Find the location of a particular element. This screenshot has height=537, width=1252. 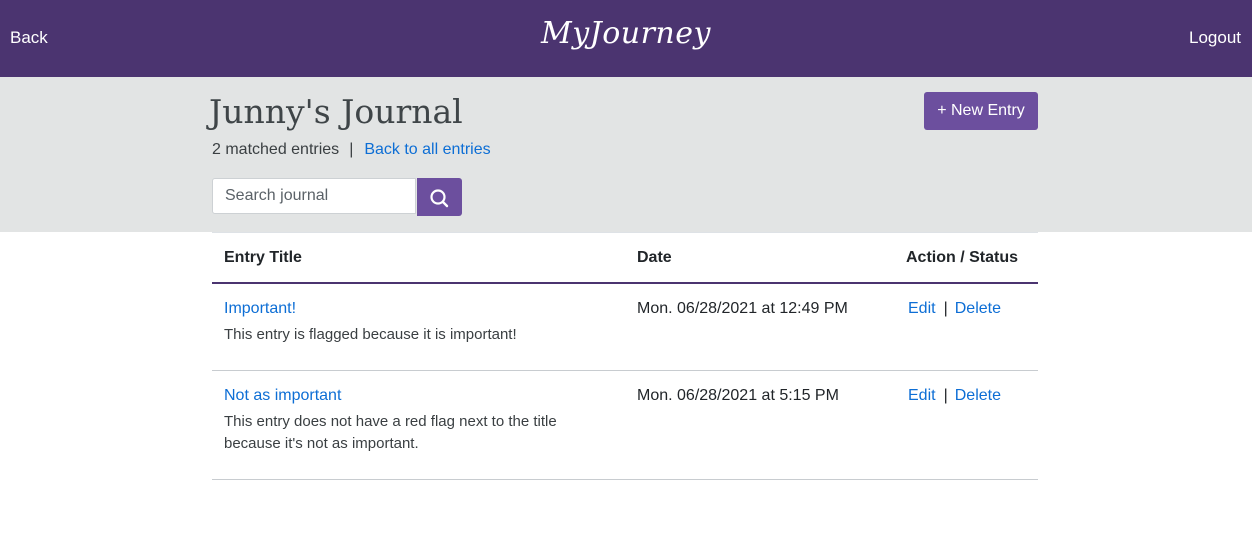

search-input is located at coordinates (314, 196).